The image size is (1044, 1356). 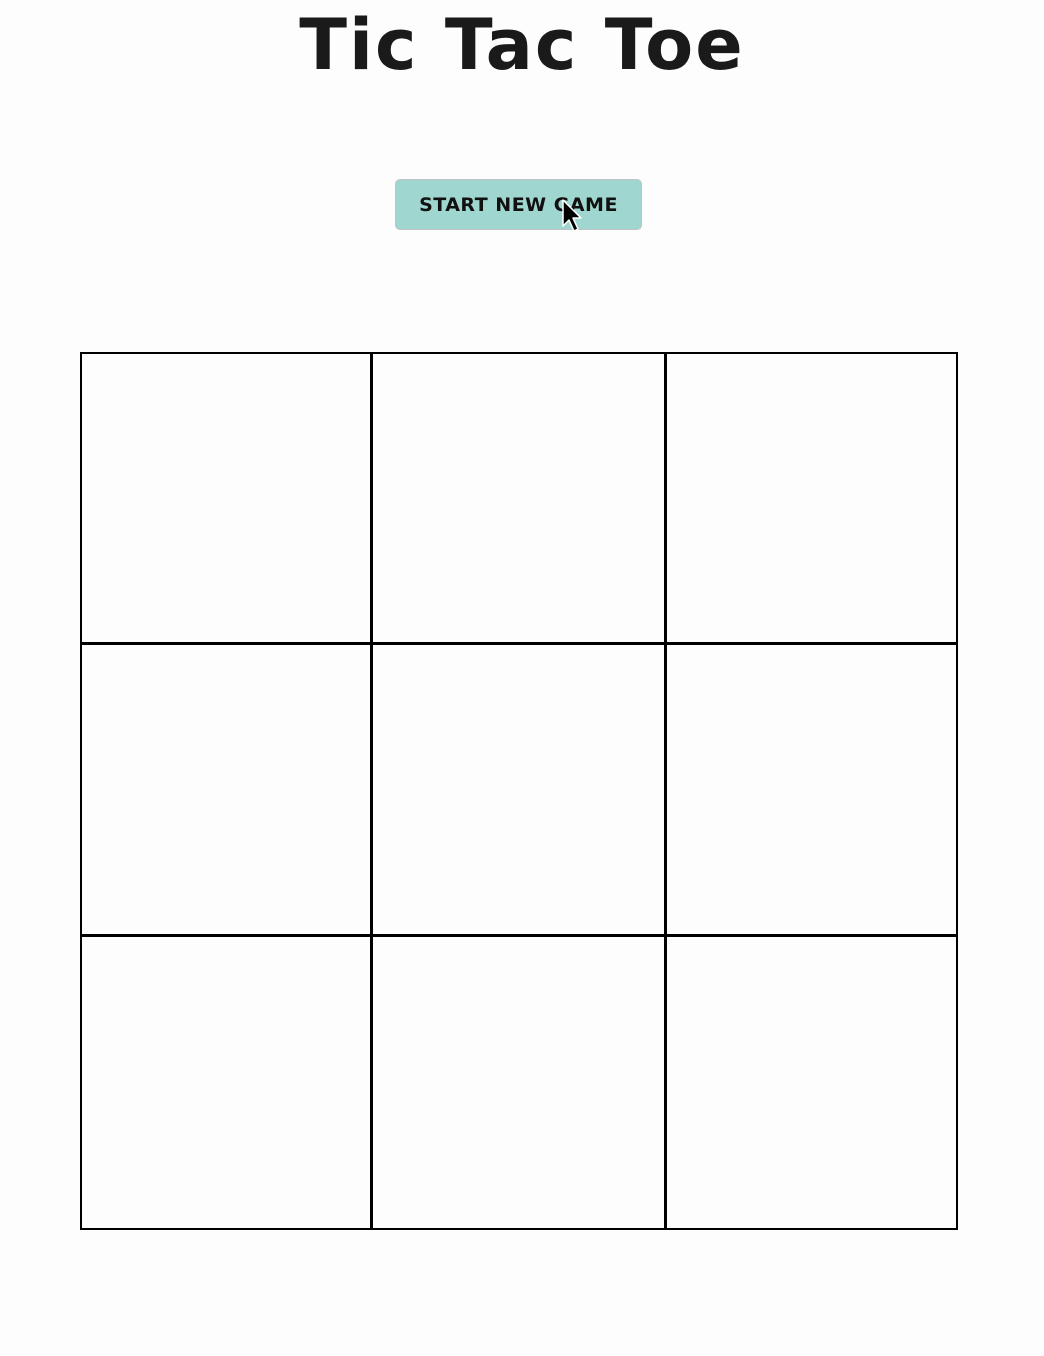 What do you see at coordinates (522, 45) in the screenshot?
I see `page-title: Tic Tac Toe` at bounding box center [522, 45].